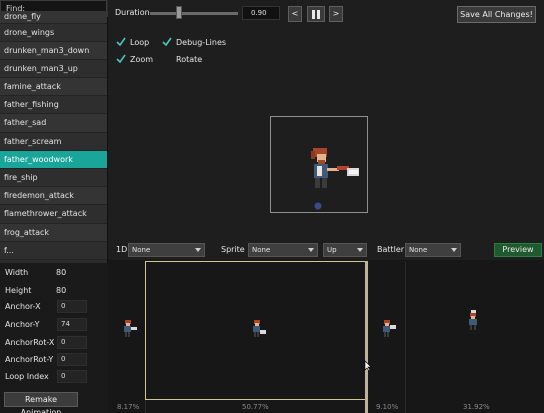 The image size is (544, 413). What do you see at coordinates (261, 13) in the screenshot?
I see `duration-value-field: 0.90` at bounding box center [261, 13].